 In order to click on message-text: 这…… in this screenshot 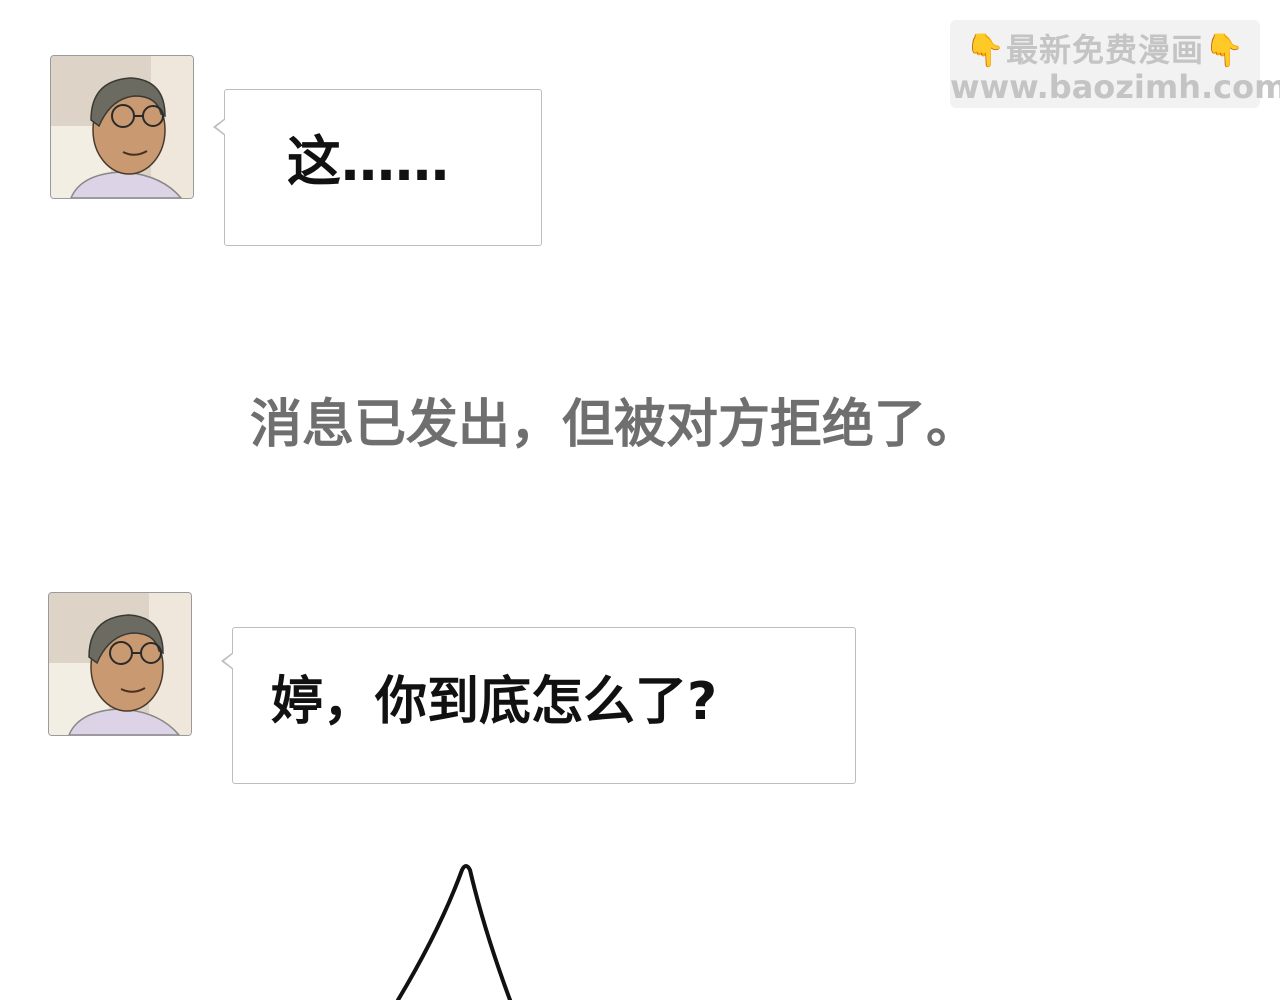, I will do `click(368, 161)`.